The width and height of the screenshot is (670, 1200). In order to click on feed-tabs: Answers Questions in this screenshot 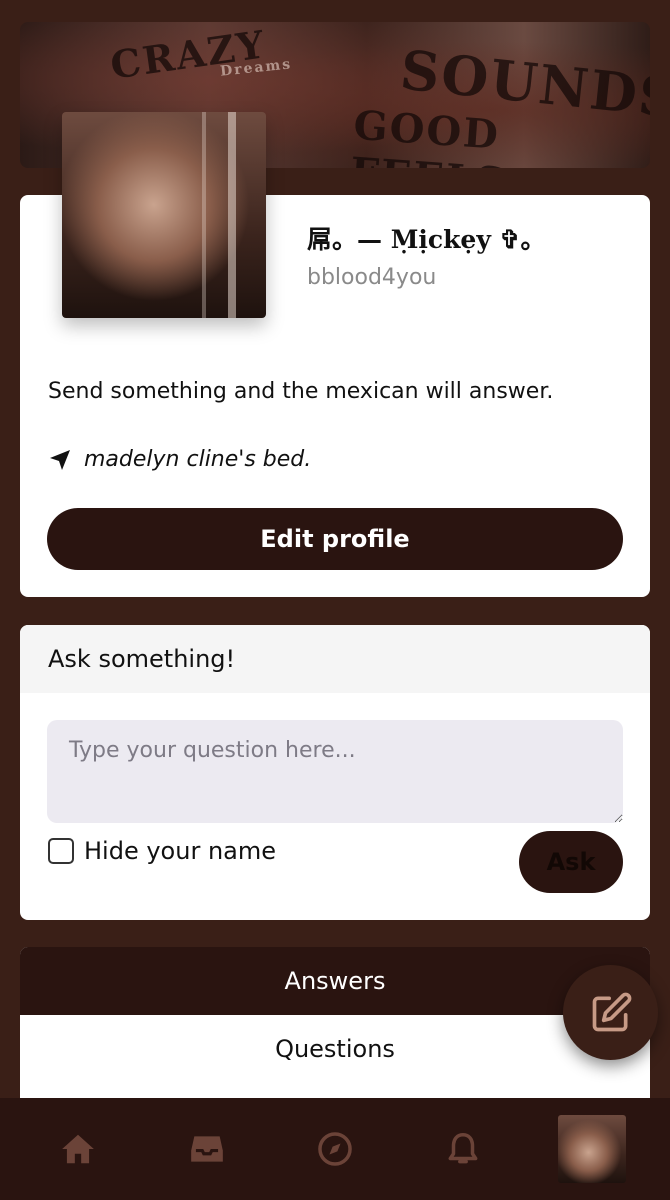, I will do `click(335, 1027)`.